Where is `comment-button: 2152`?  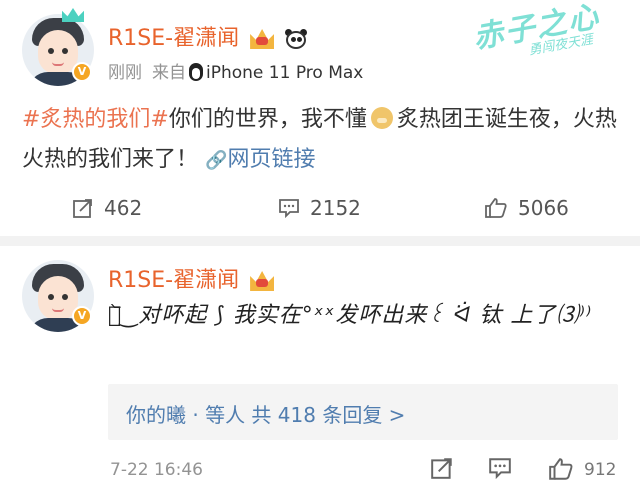 comment-button: 2152 is located at coordinates (319, 208).